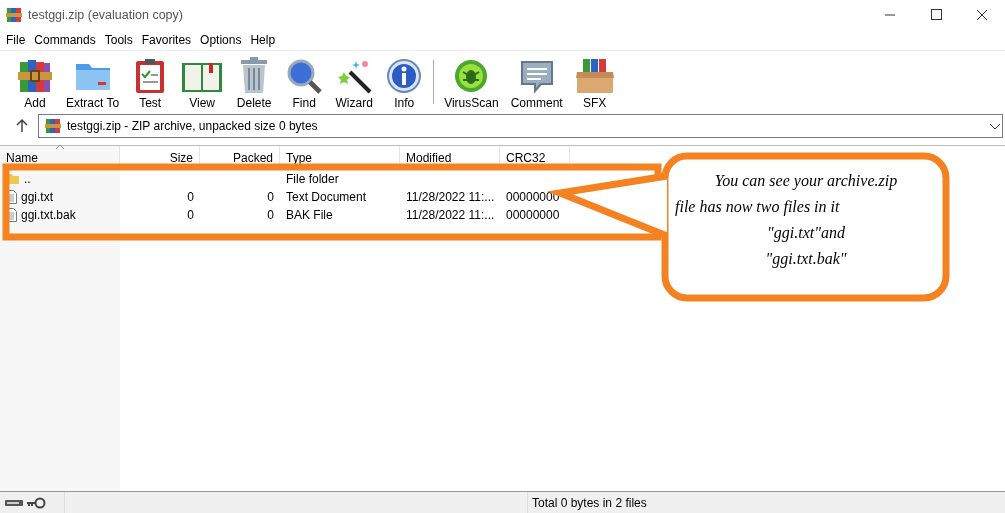 The height and width of the screenshot is (513, 1005). I want to click on callout-text: file has now two files in it, so click(757, 207).